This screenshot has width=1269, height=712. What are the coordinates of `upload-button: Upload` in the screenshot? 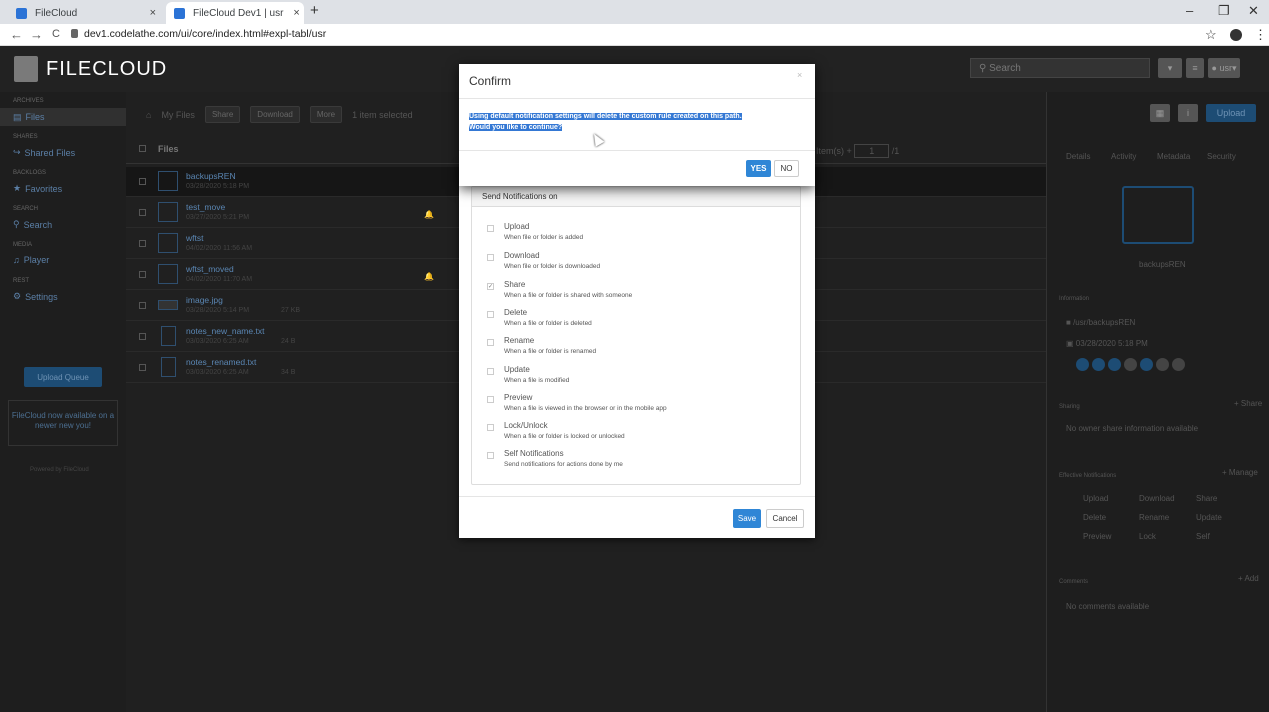 It's located at (1231, 113).